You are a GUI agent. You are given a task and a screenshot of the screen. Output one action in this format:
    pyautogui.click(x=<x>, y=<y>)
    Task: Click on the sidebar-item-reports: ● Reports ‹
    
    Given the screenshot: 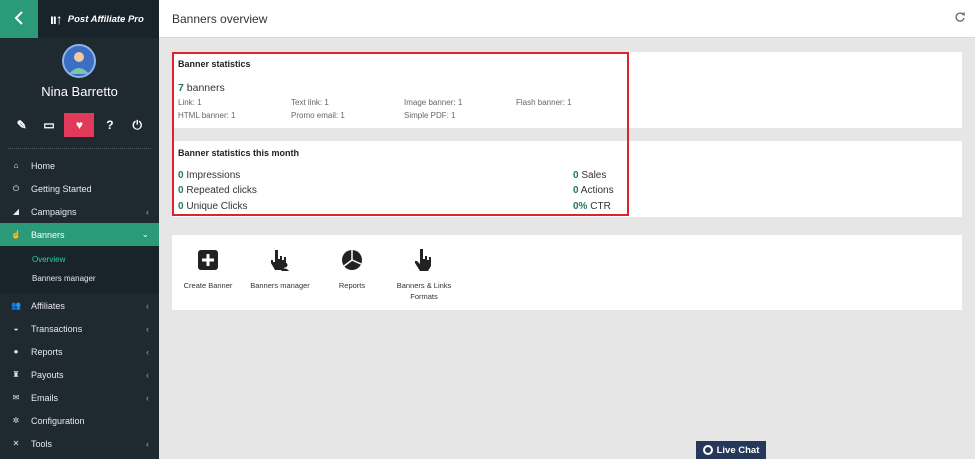 What is the action you would take?
    pyautogui.click(x=79, y=351)
    